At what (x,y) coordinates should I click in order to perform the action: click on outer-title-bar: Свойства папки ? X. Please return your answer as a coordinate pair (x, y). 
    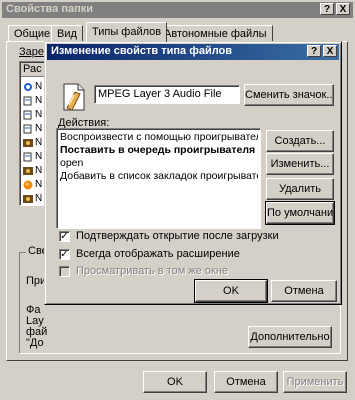
    Looking at the image, I should click on (177, 10).